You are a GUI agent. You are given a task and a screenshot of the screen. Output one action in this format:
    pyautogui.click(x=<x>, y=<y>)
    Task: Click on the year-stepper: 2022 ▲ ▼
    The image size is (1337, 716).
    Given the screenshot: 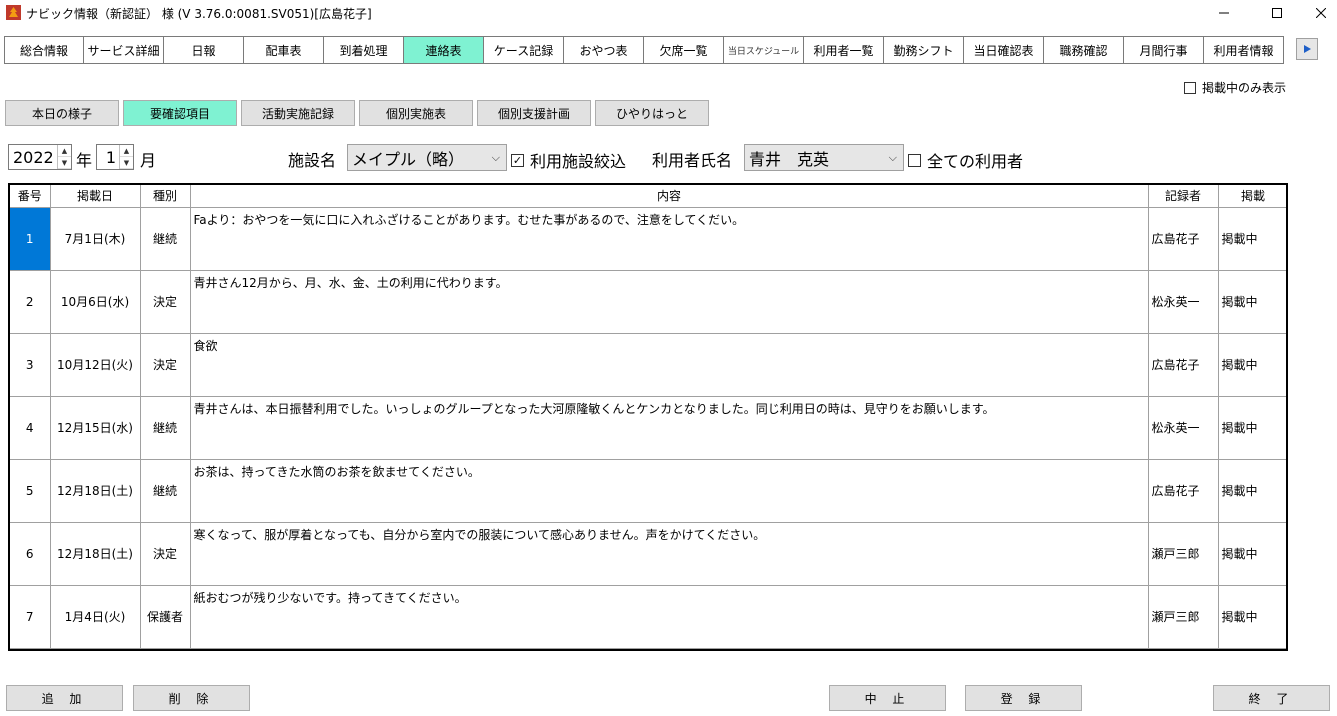 What is the action you would take?
    pyautogui.click(x=40, y=157)
    